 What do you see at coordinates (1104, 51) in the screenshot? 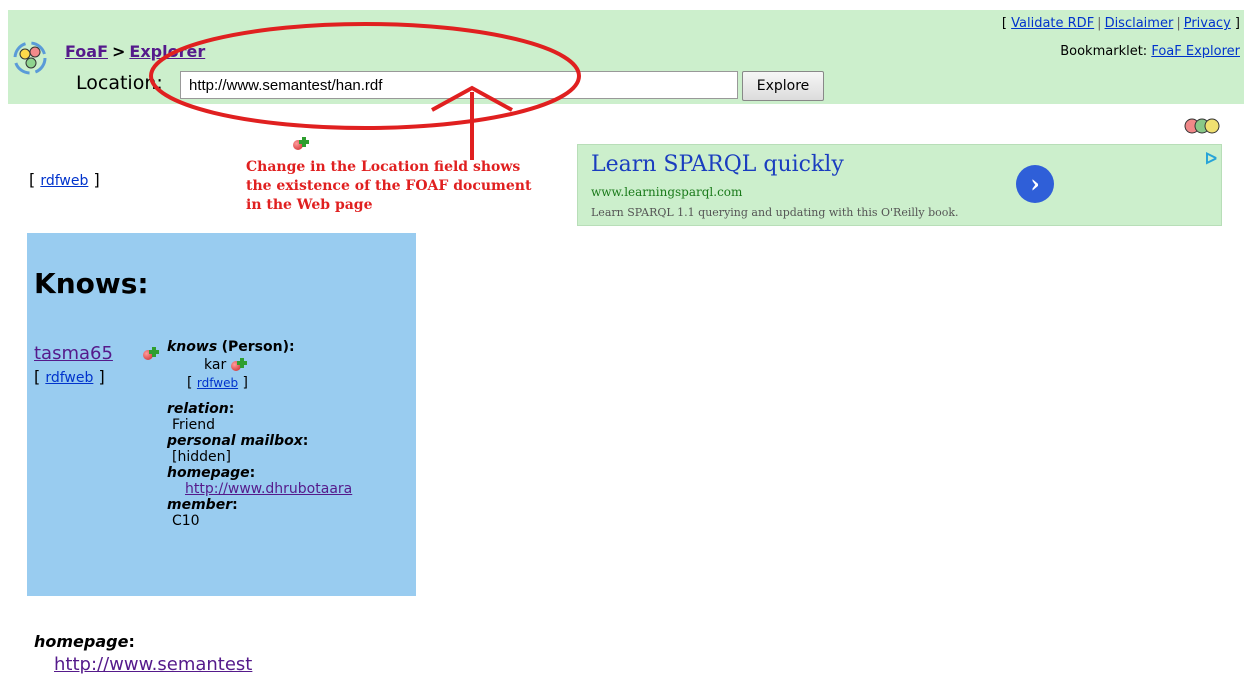
I see `bookmarklet-label: Bookmarklet:` at bounding box center [1104, 51].